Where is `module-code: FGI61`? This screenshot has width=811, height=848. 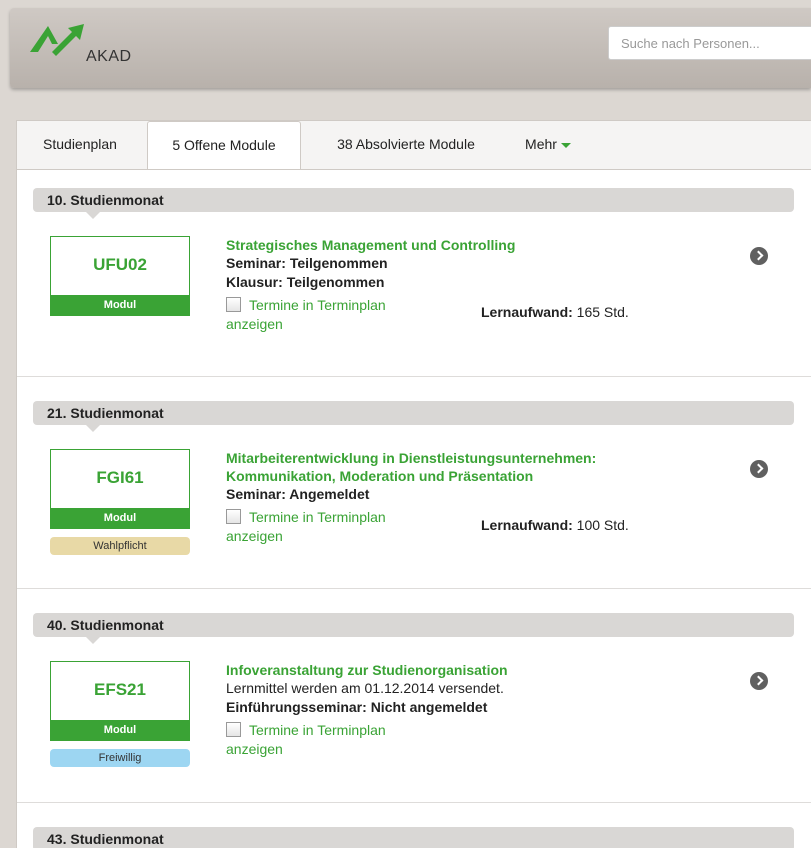
module-code: FGI61 is located at coordinates (120, 477).